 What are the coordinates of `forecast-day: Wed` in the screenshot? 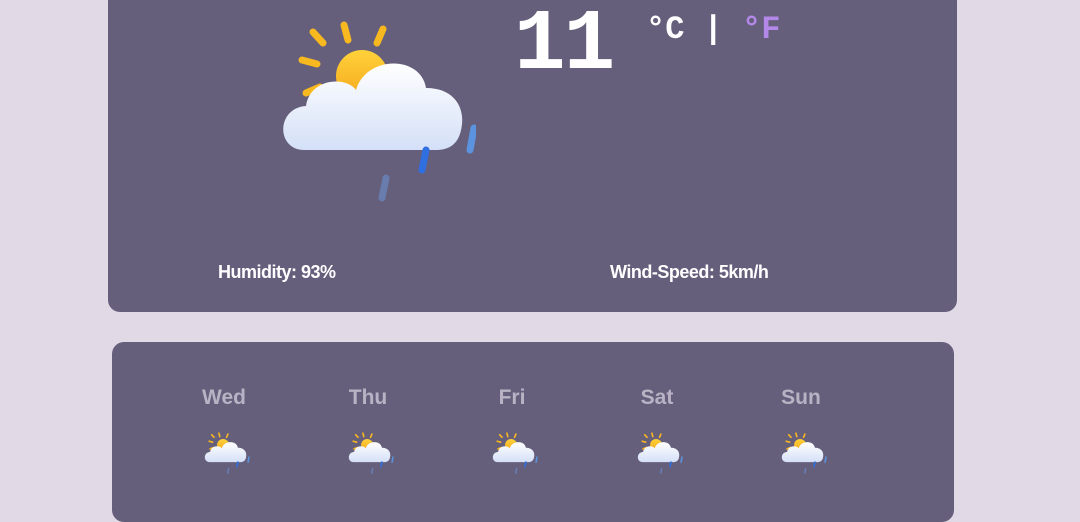 It's located at (224, 431).